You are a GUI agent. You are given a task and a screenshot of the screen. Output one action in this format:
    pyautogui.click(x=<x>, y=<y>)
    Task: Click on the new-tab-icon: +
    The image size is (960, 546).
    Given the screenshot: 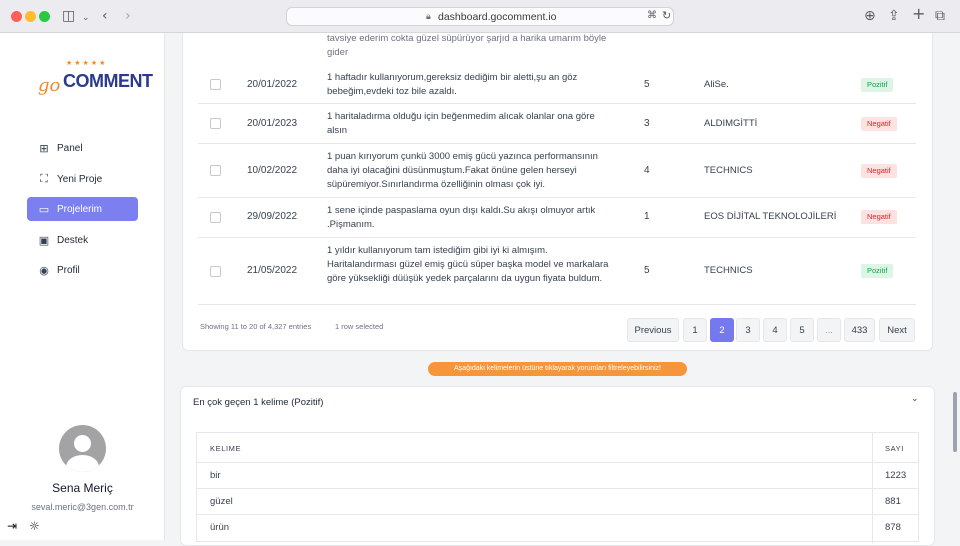 What is the action you would take?
    pyautogui.click(x=918, y=14)
    